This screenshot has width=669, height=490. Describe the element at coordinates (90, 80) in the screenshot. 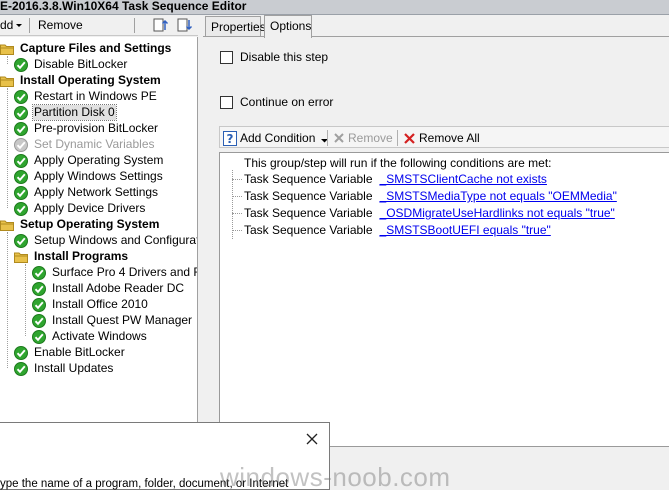

I see `tree-item-label: Install Operating System` at that location.